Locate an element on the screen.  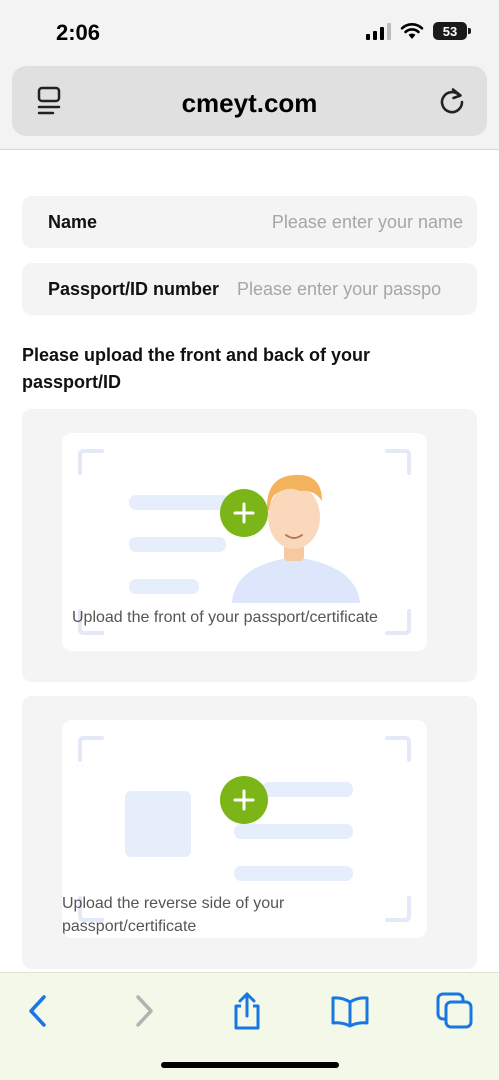
bookmarks-button is located at coordinates (350, 1011).